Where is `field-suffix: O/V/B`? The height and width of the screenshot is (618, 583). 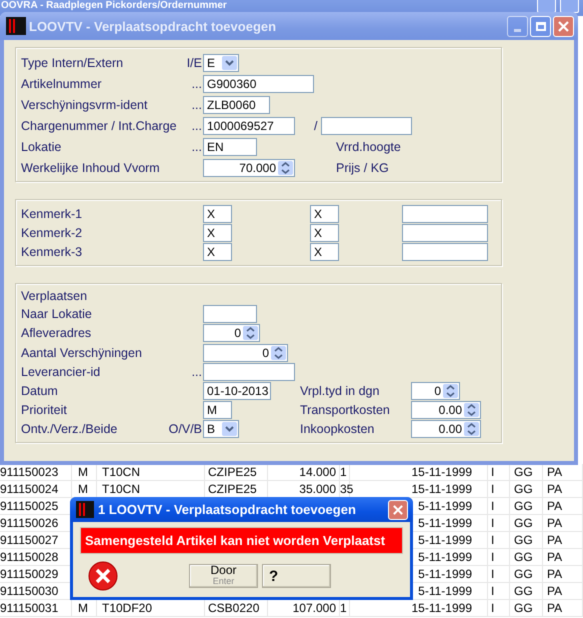 field-suffix: O/V/B is located at coordinates (185, 429).